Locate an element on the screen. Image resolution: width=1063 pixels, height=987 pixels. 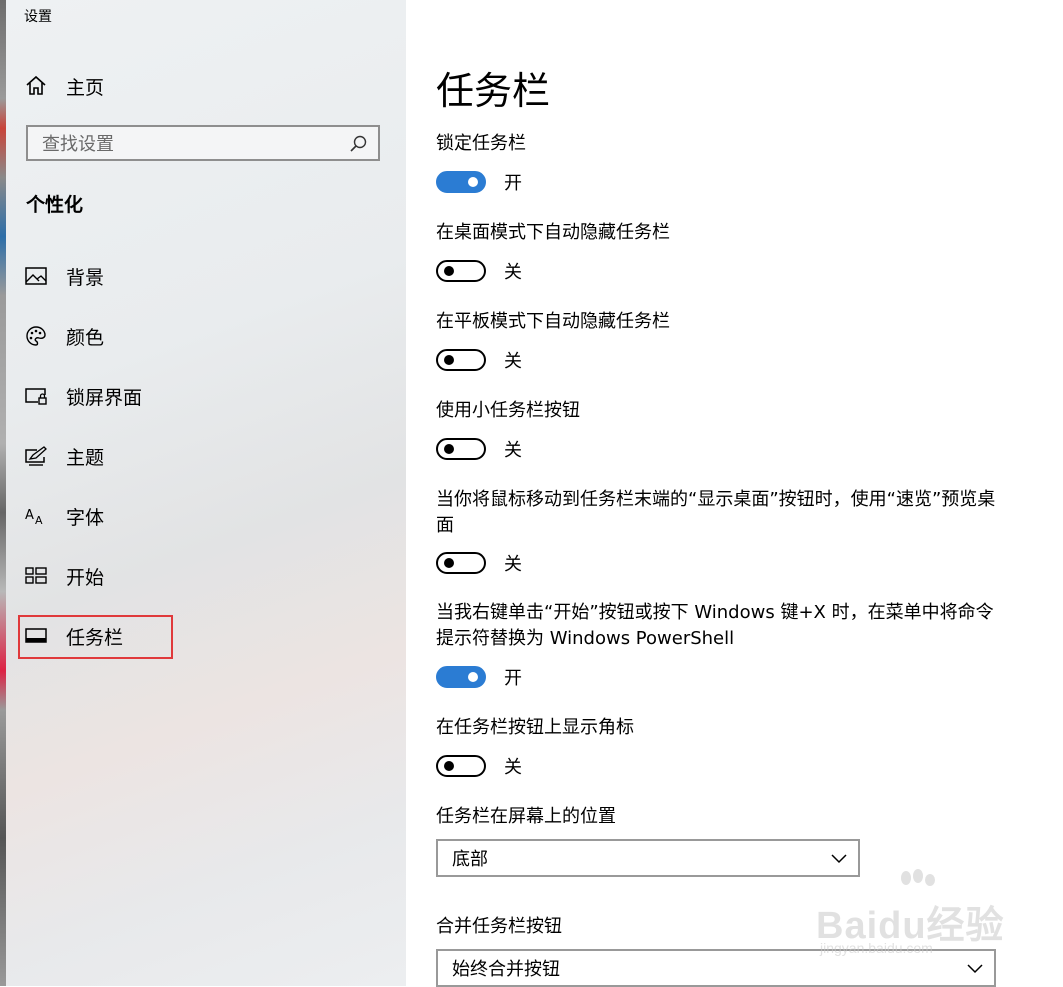
home-nav-item: 主页 is located at coordinates (64, 86).